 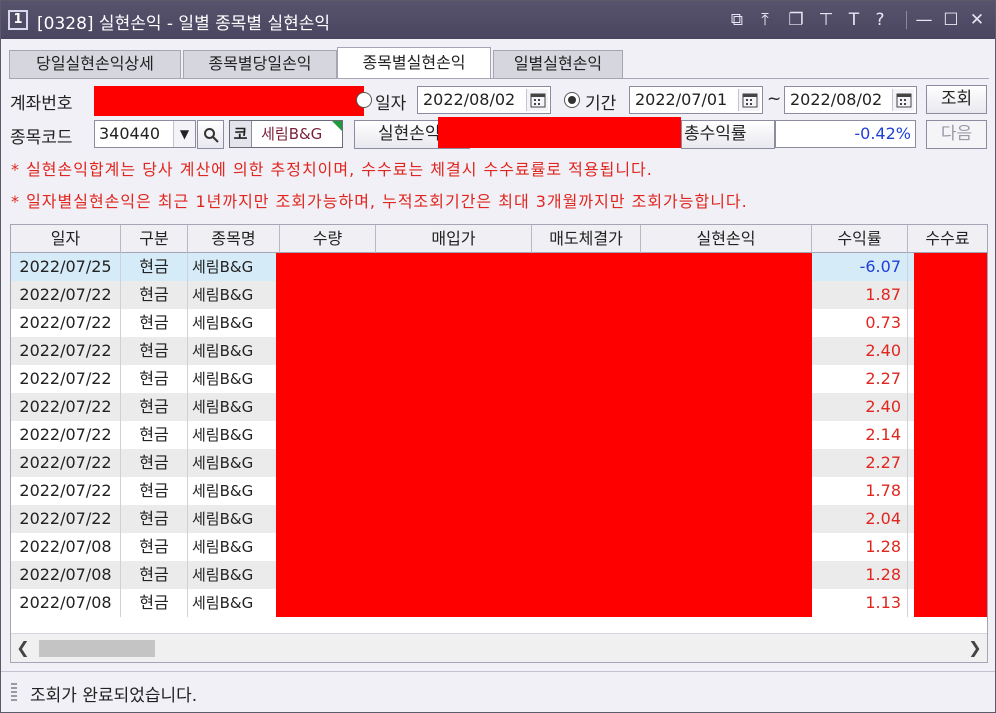 What do you see at coordinates (860, 603) in the screenshot?
I see `cell-rate: 1.13` at bounding box center [860, 603].